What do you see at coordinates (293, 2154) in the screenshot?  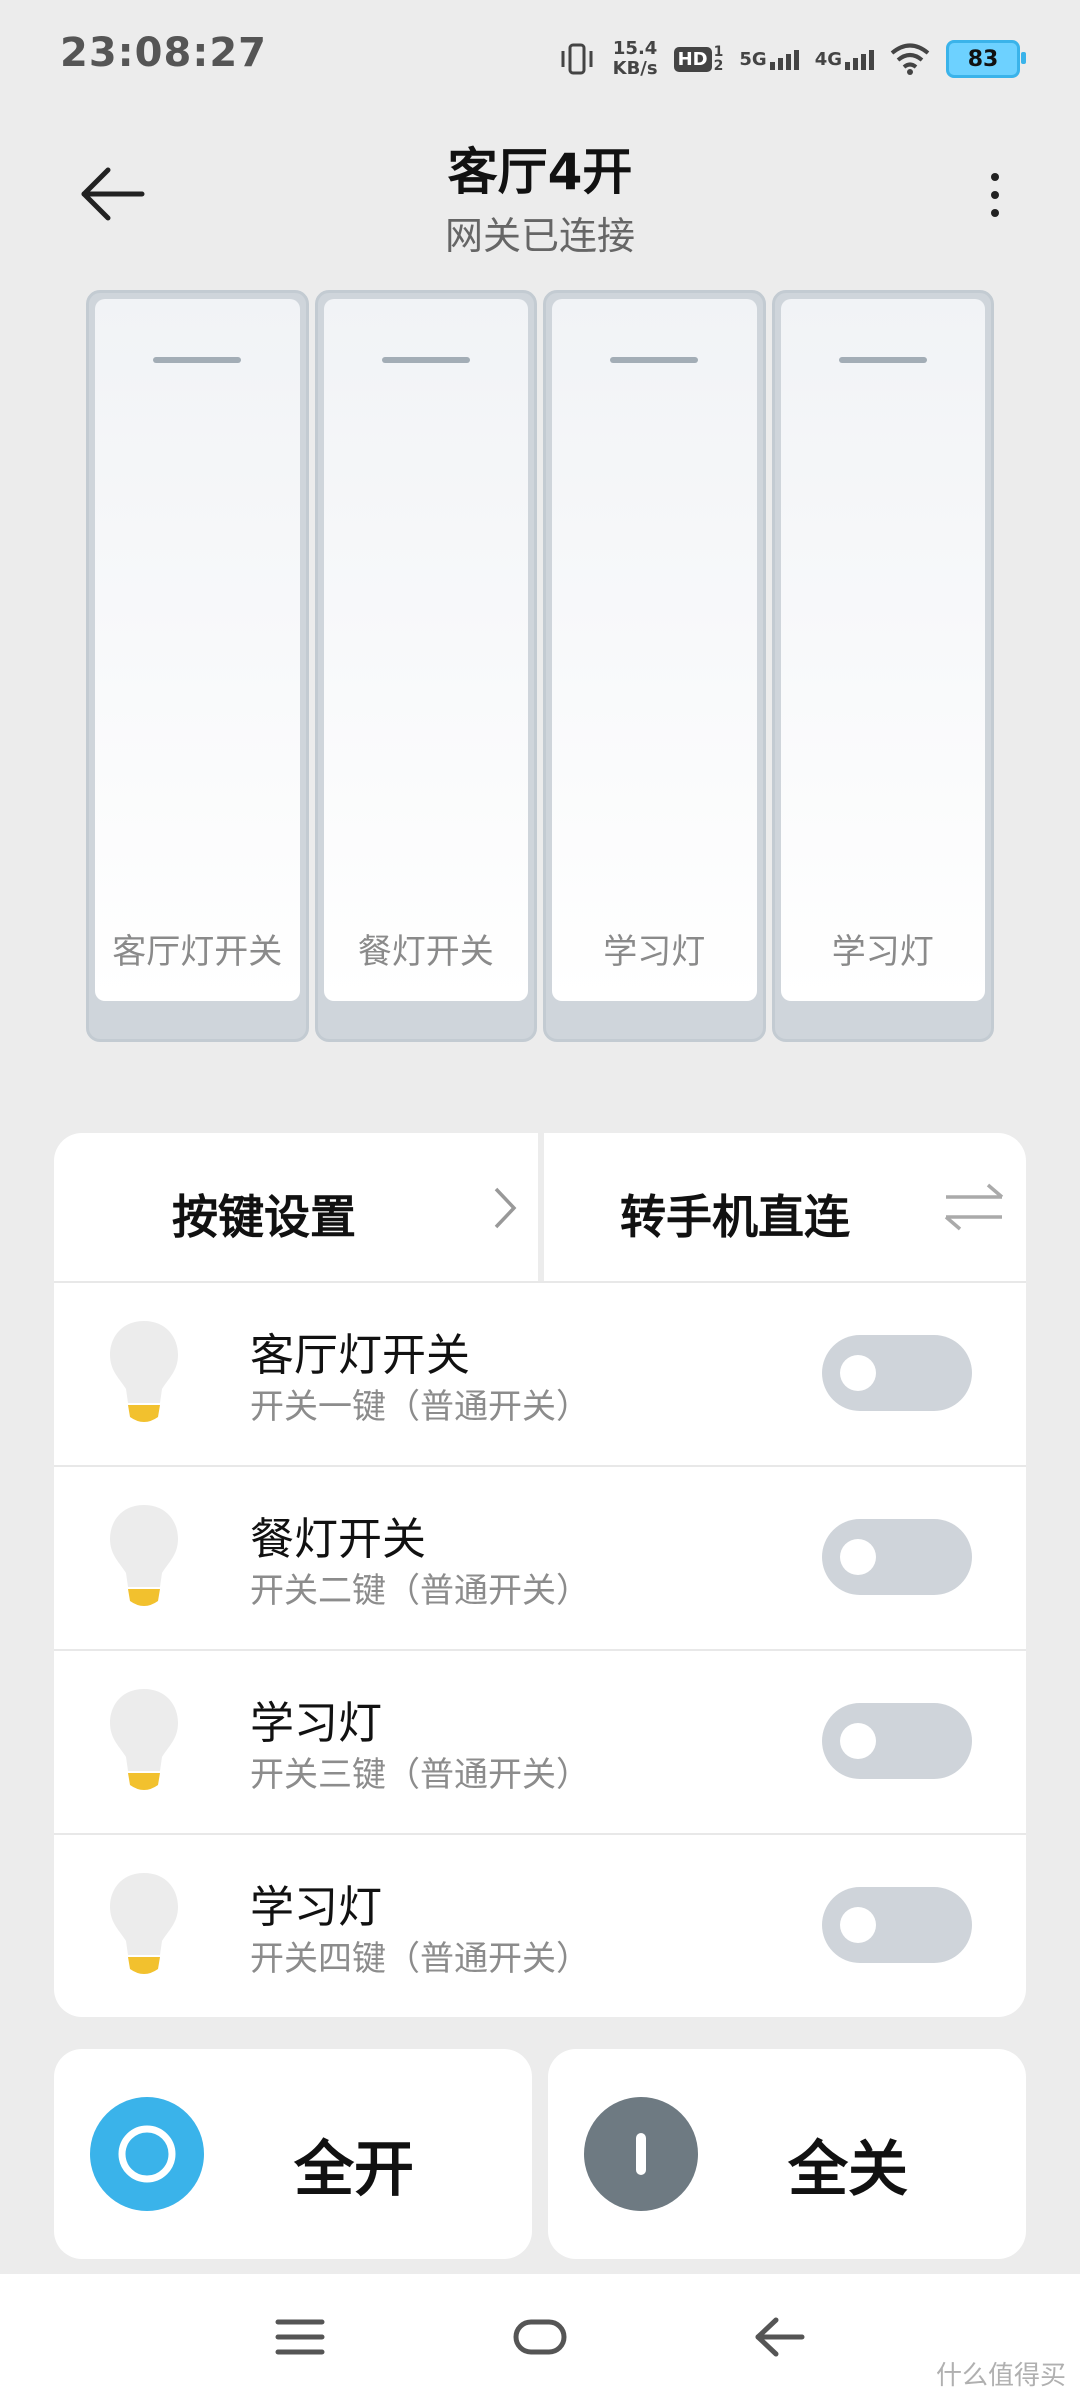 I see `all-on-button: 全开` at bounding box center [293, 2154].